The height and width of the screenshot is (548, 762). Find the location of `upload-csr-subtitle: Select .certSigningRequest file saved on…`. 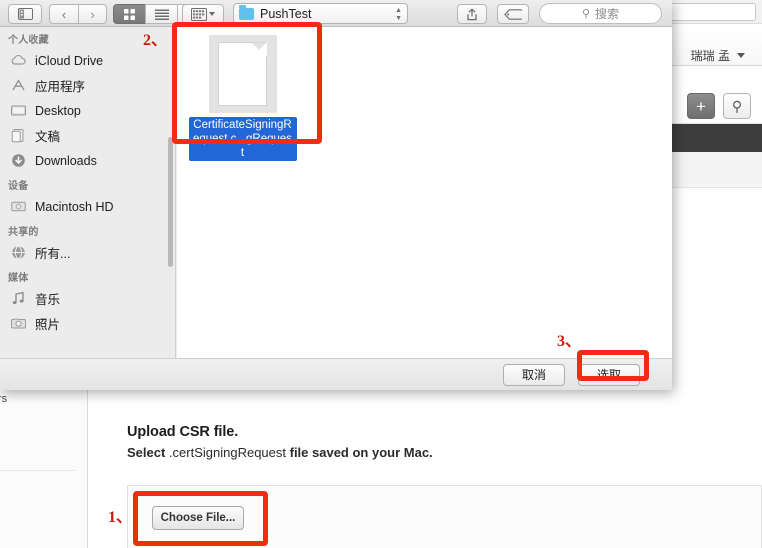

upload-csr-subtitle: Select .certSigningRequest file saved on… is located at coordinates (280, 452).